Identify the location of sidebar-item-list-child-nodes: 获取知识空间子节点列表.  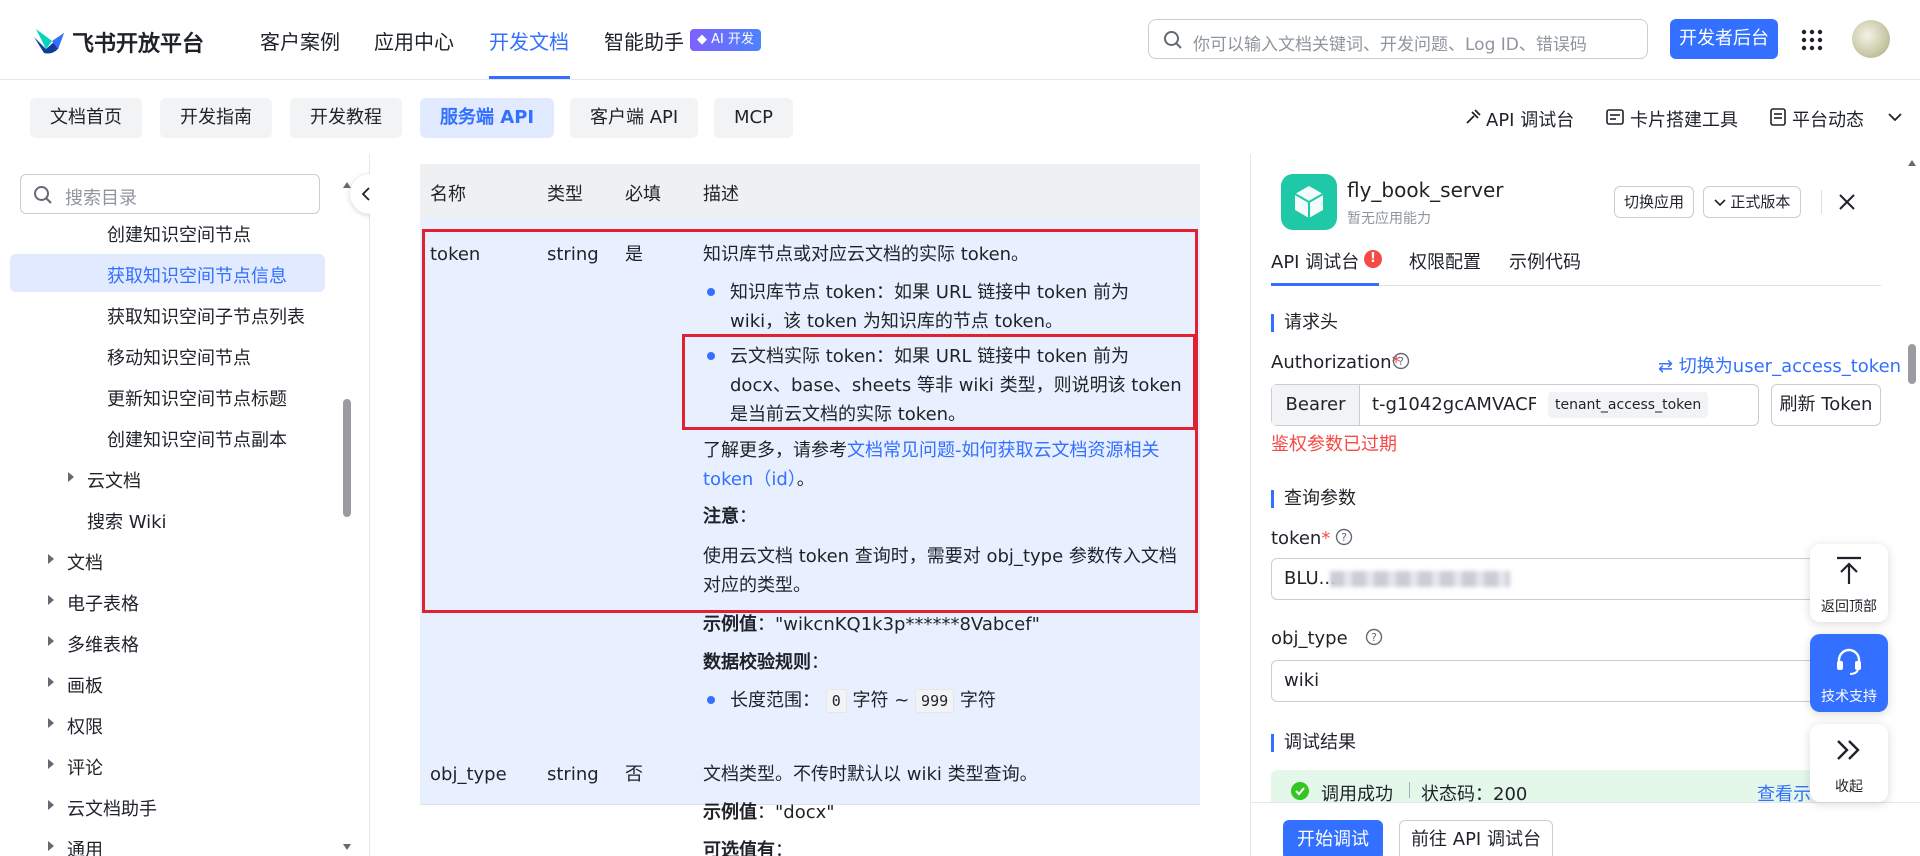
(206, 316).